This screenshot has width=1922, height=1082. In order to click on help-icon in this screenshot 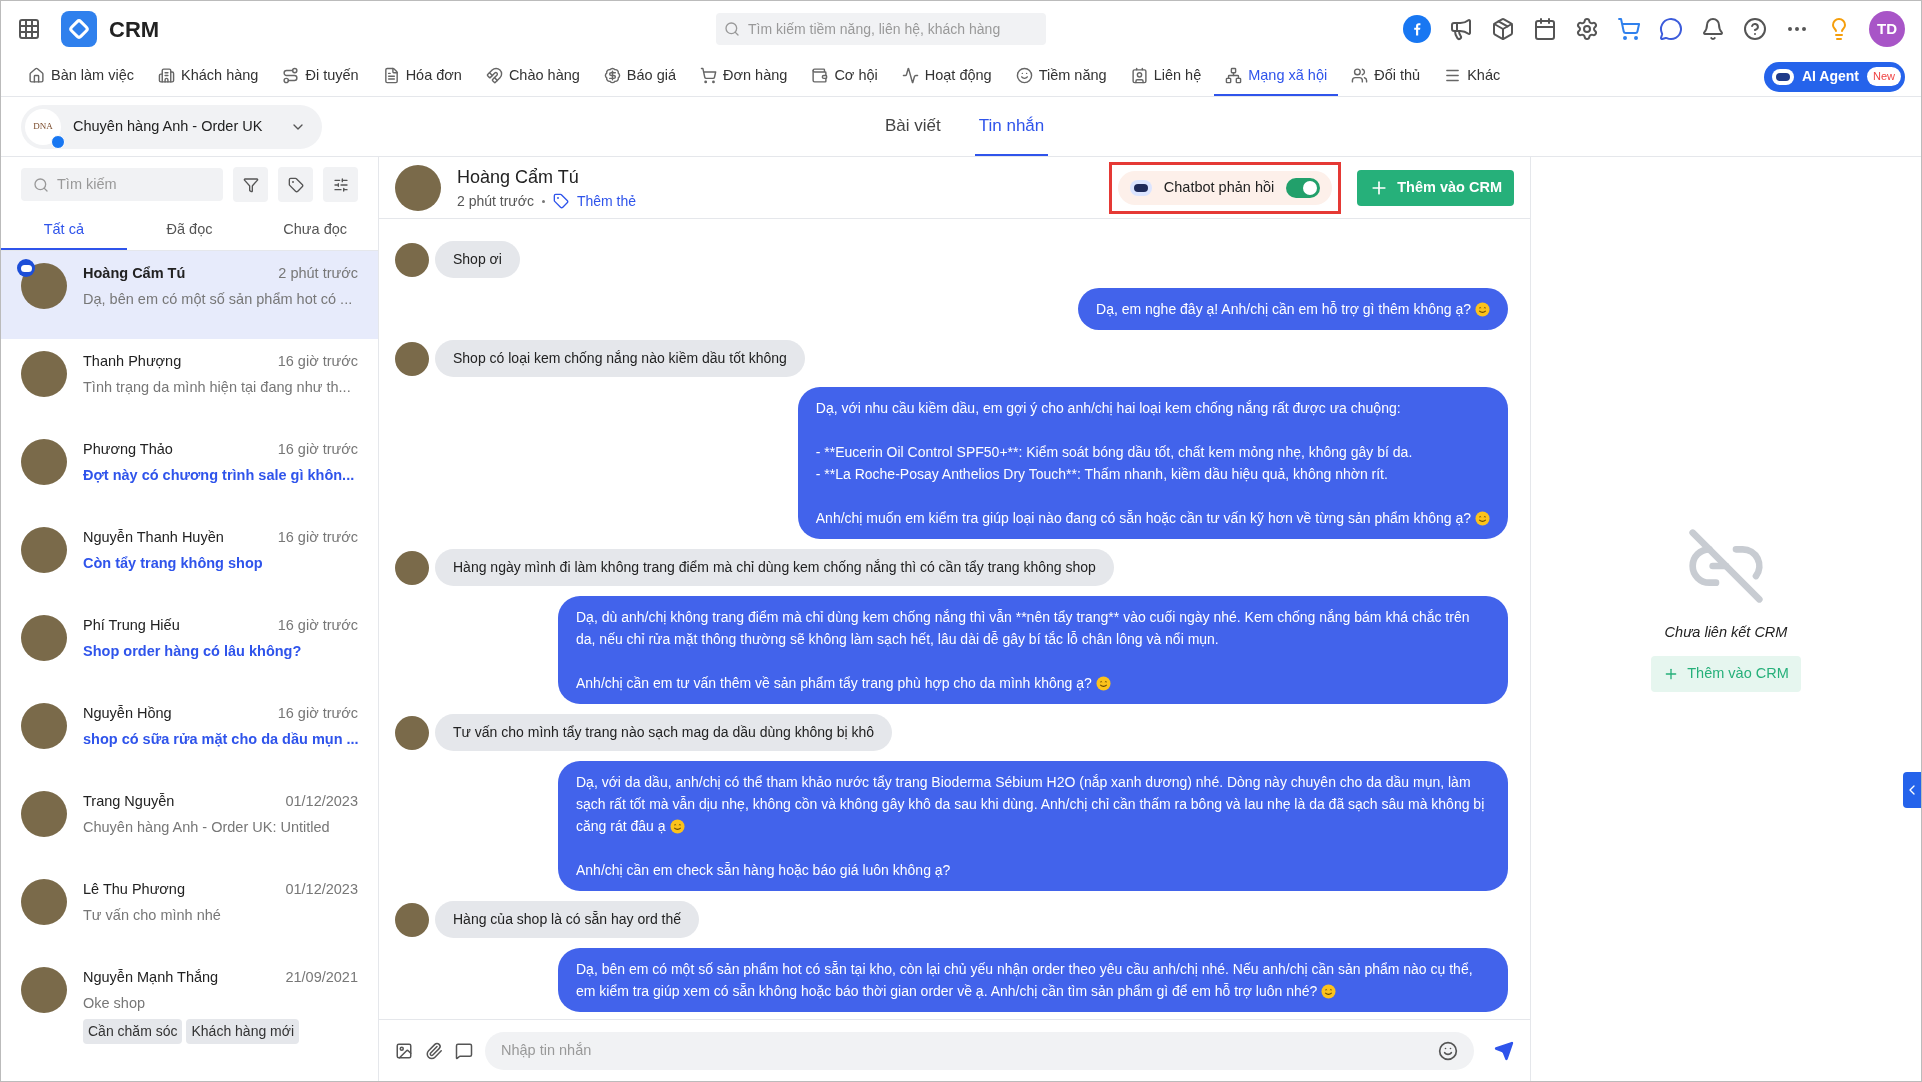, I will do `click(1755, 29)`.